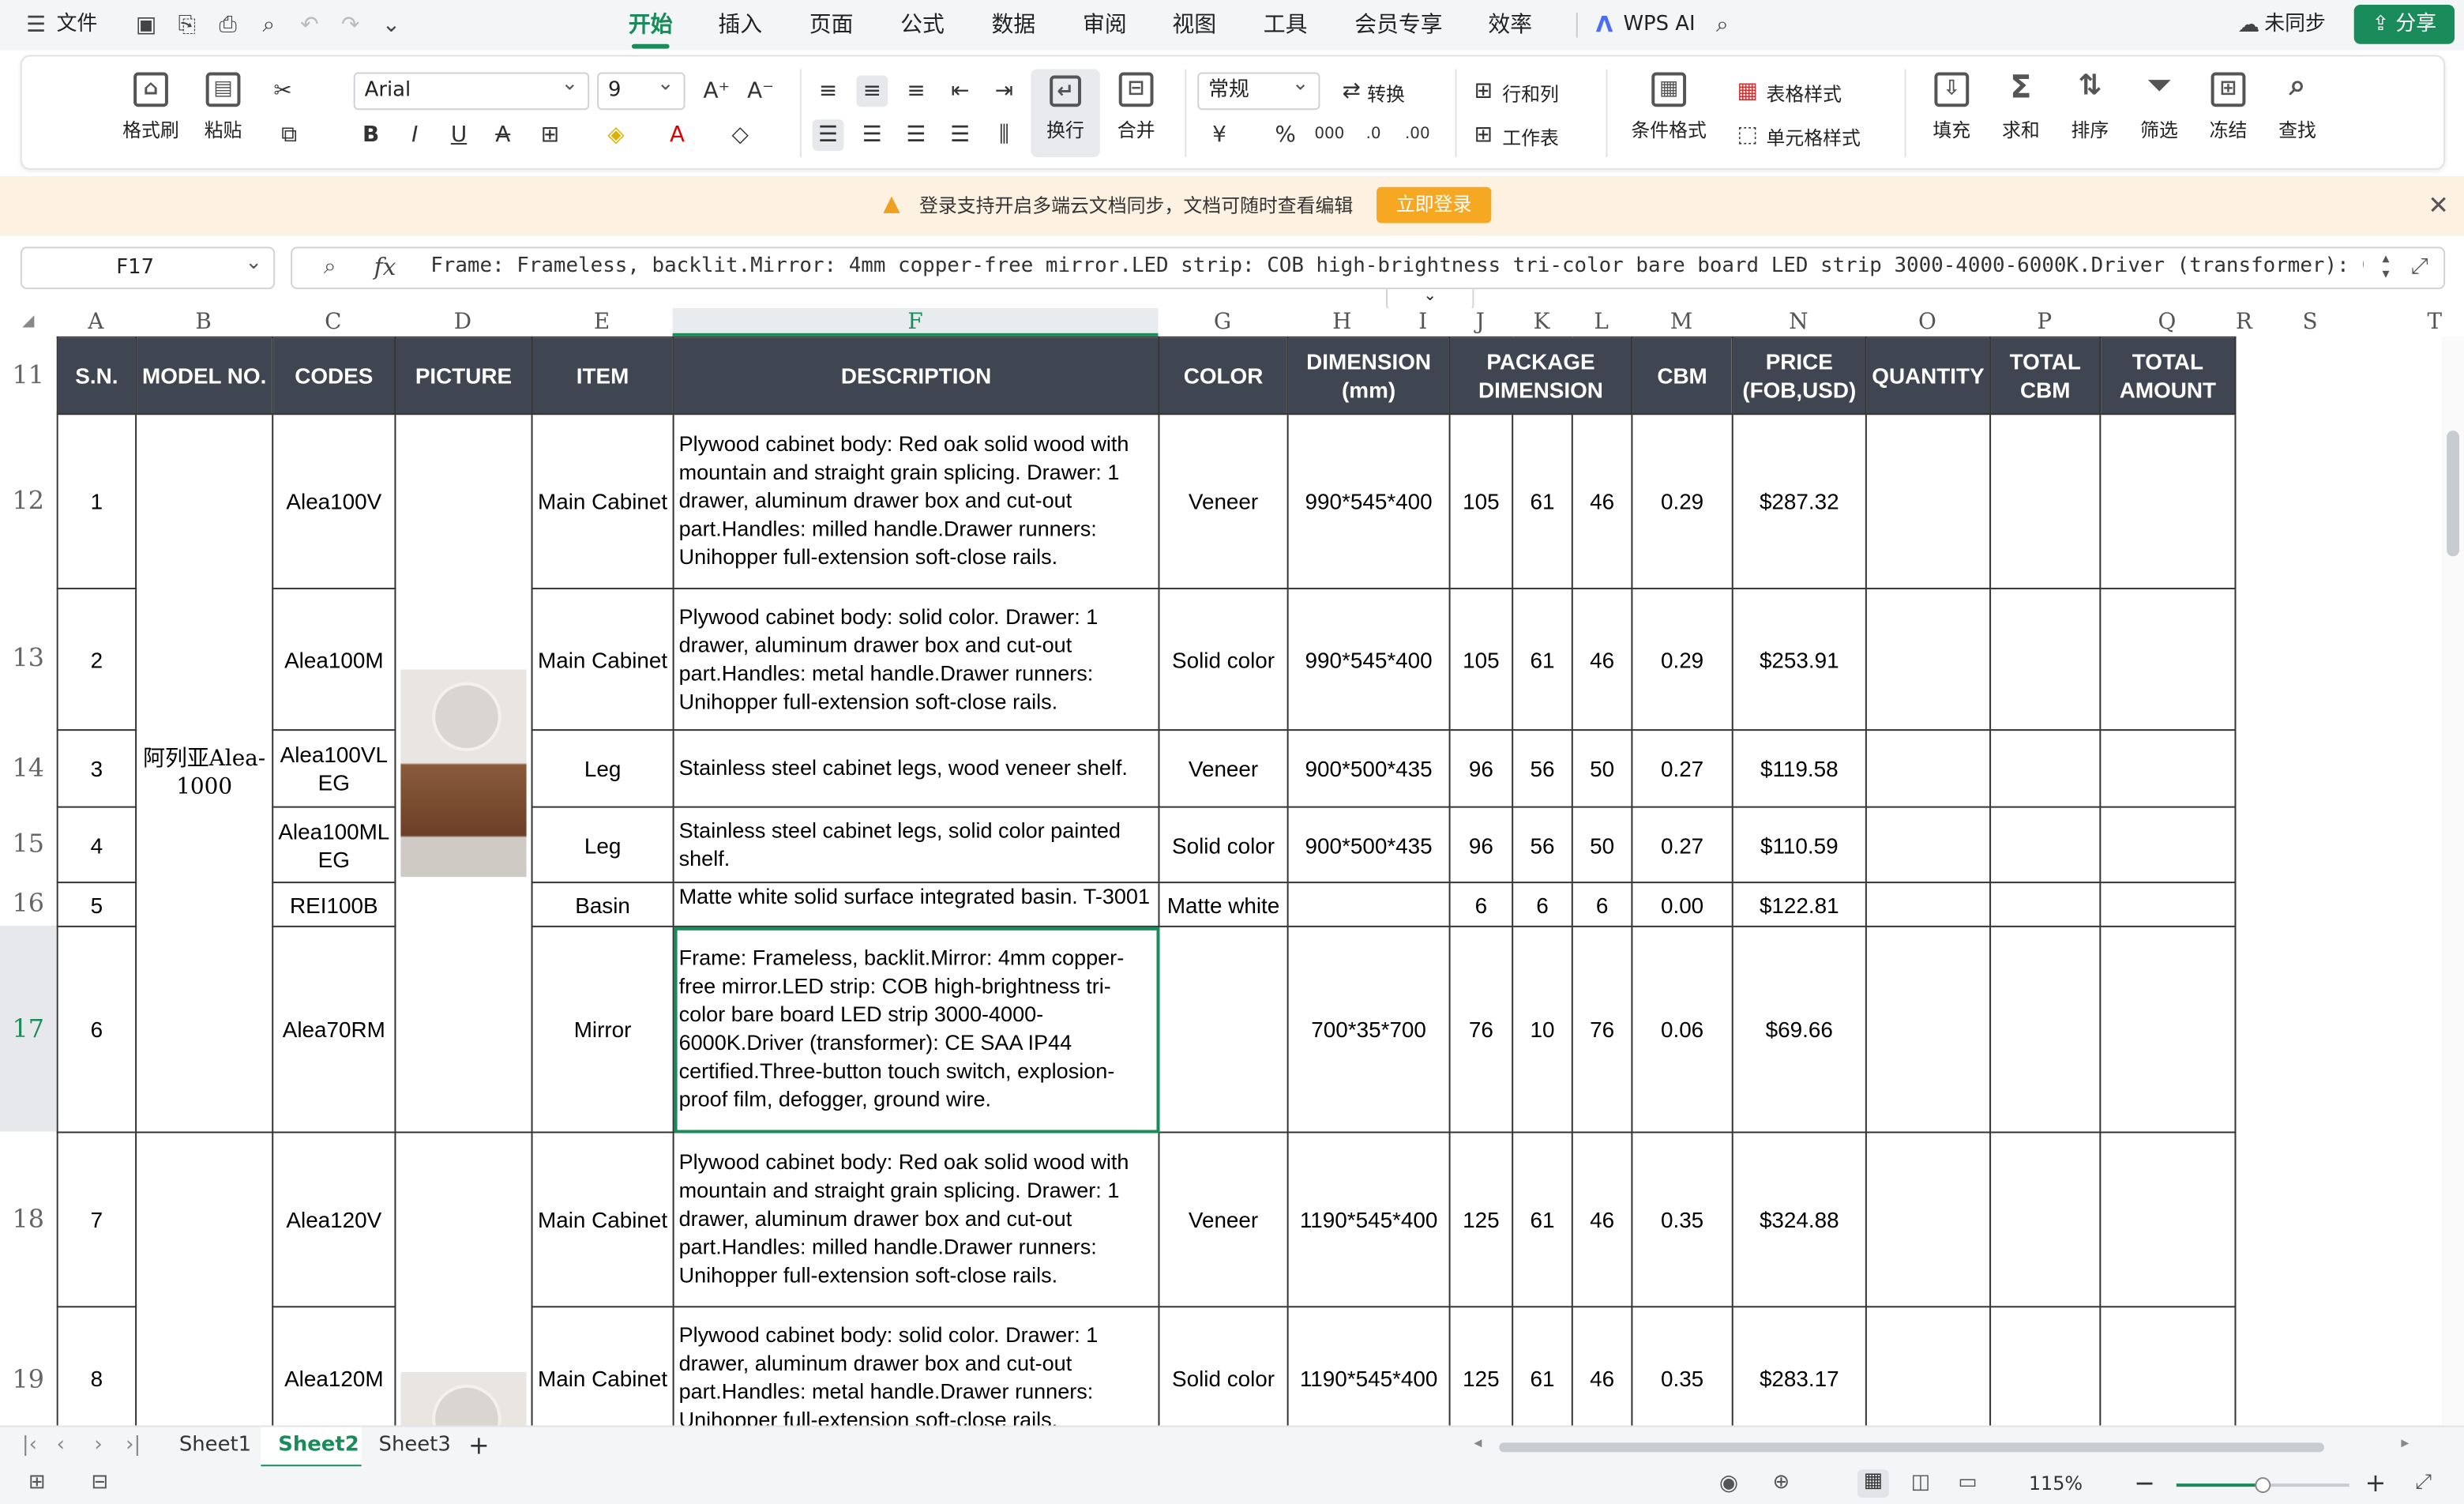  What do you see at coordinates (28, 1366) in the screenshot?
I see `row-header-19: 19` at bounding box center [28, 1366].